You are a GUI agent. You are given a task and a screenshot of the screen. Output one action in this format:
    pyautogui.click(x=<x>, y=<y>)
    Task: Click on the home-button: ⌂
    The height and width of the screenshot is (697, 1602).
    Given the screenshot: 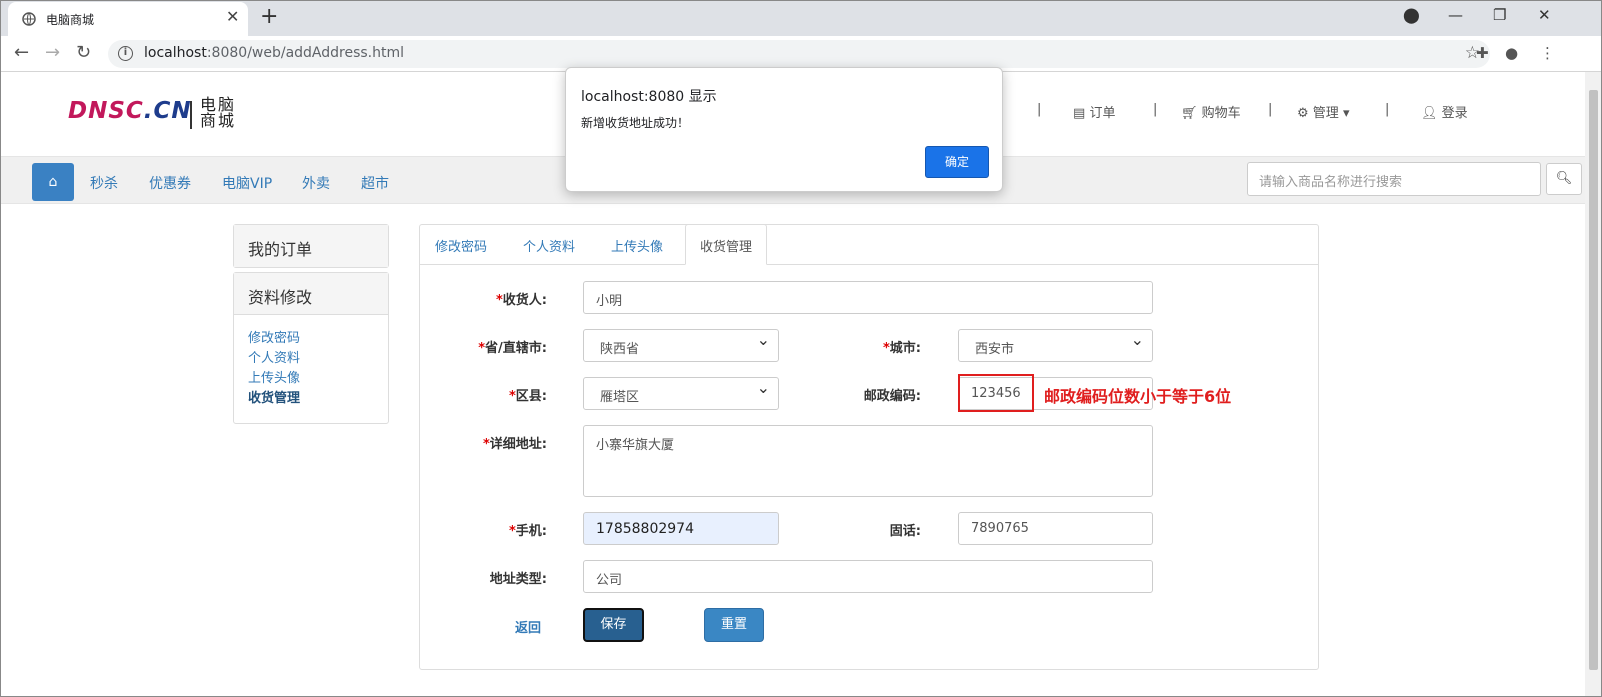 What is the action you would take?
    pyautogui.click(x=53, y=182)
    